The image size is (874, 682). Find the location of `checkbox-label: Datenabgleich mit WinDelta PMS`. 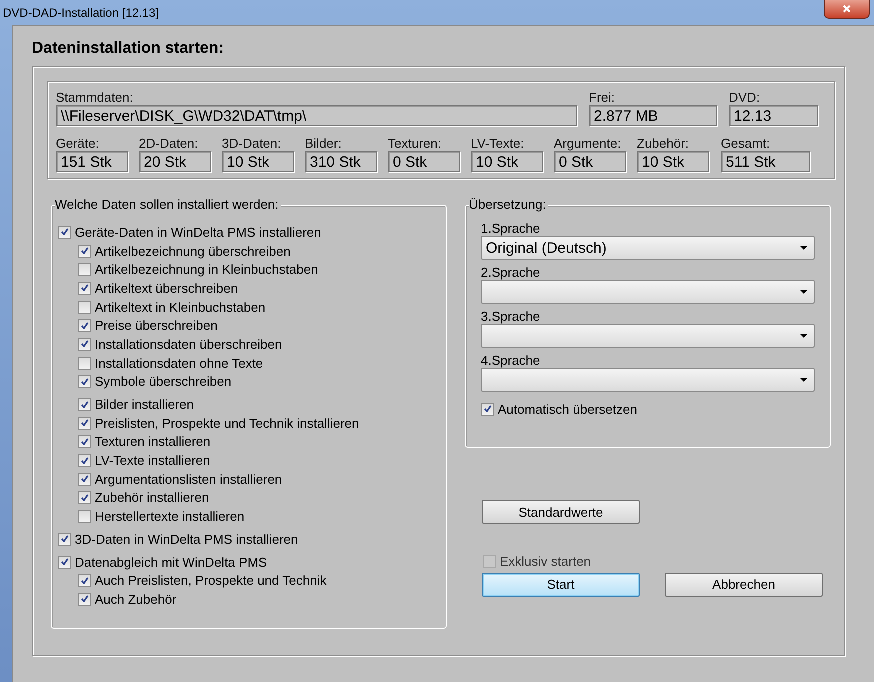

checkbox-label: Datenabgleich mit WinDelta PMS is located at coordinates (171, 562).